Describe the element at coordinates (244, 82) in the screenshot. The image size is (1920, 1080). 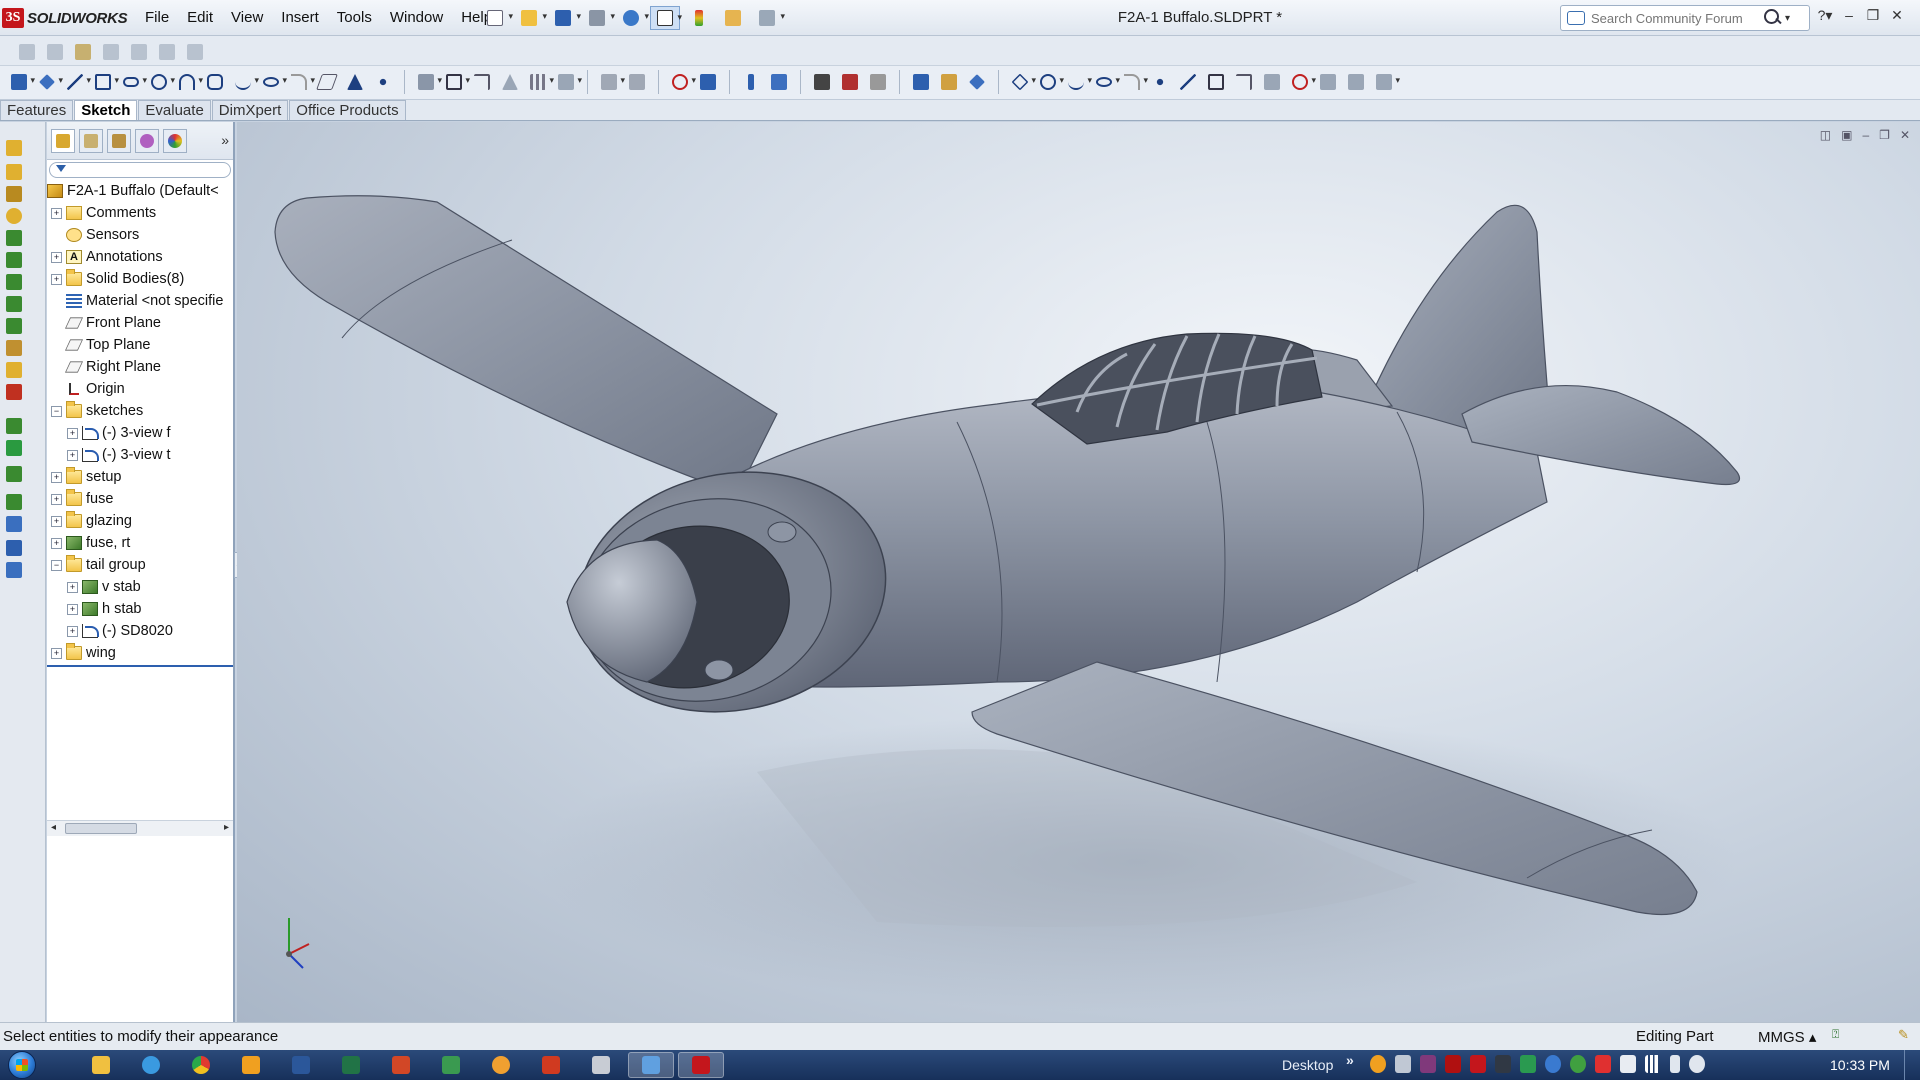
I see `spline-button` at that location.